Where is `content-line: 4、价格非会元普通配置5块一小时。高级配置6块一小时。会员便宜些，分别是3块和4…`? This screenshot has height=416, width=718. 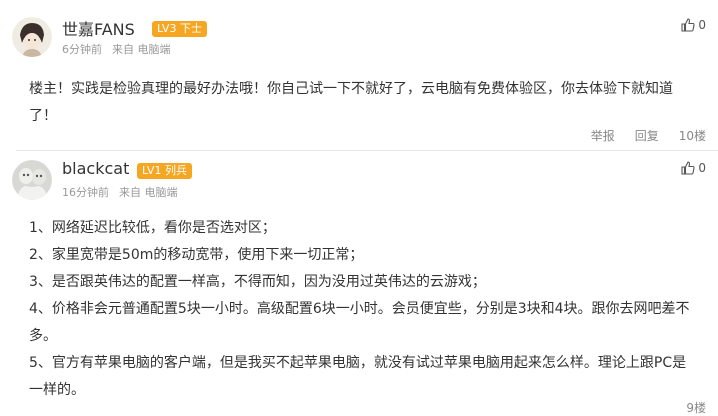
content-line: 4、价格非会元普通配置5块一小时。高级配置6块一小时。会员便宜些，分别是3块和4… is located at coordinates (359, 309).